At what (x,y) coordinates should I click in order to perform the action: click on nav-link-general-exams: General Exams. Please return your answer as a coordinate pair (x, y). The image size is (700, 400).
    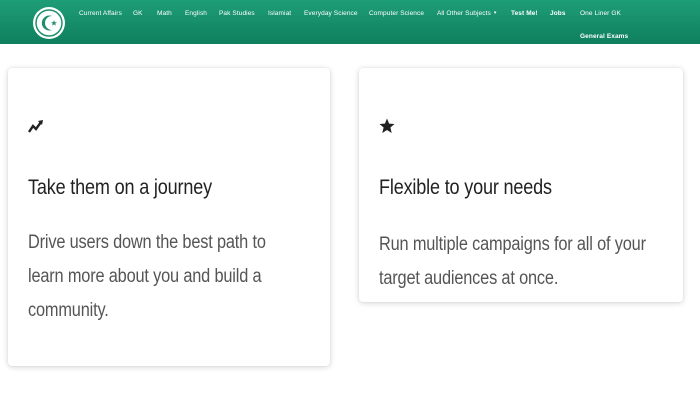
    Looking at the image, I should click on (604, 36).